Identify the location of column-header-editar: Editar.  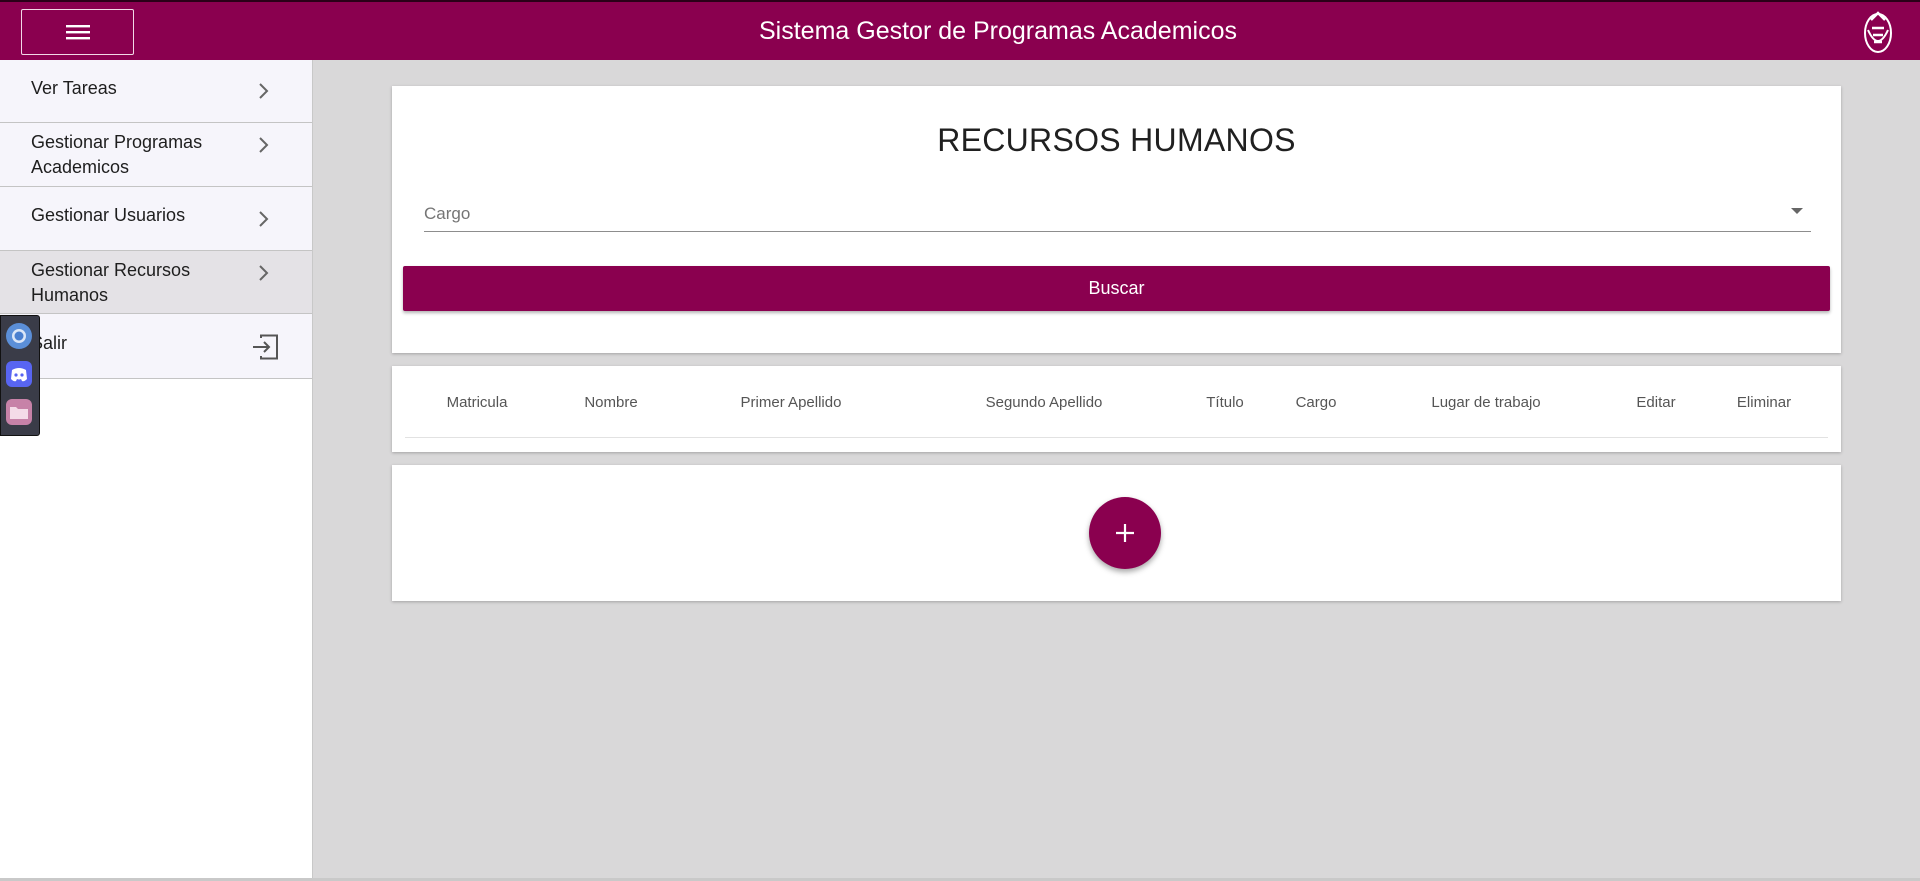
(1656, 402).